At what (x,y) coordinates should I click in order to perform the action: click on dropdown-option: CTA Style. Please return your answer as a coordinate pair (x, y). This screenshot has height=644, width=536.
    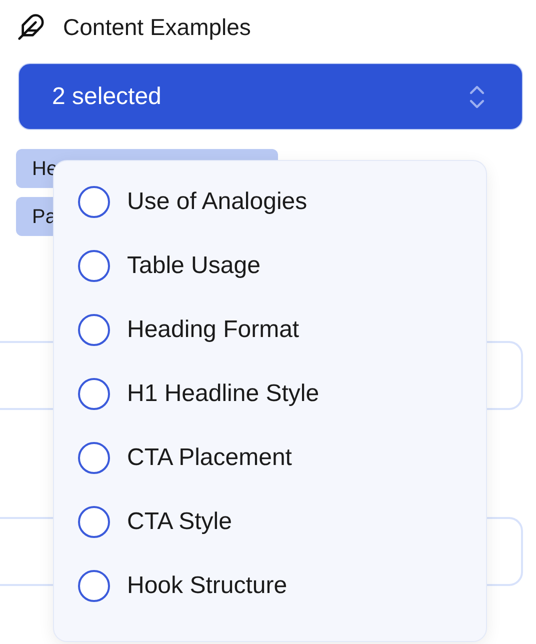
    Looking at the image, I should click on (270, 522).